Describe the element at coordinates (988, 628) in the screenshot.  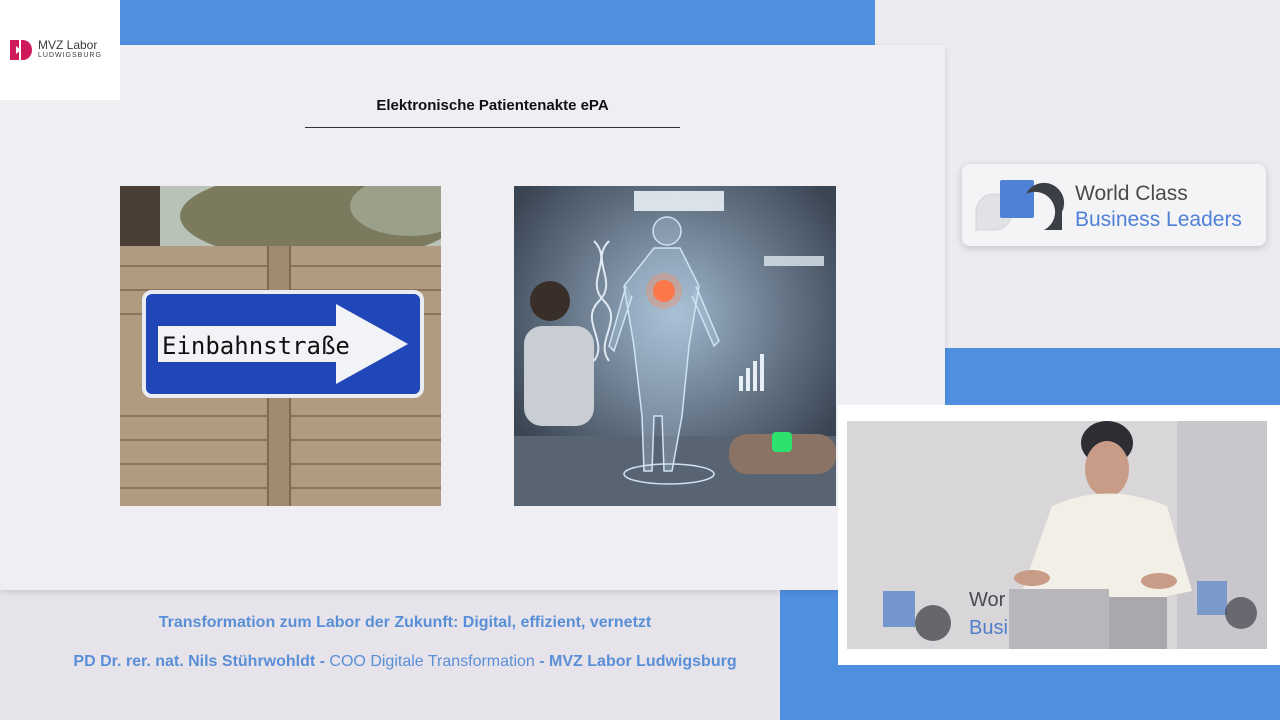
I see `backdrop-text-line2: Busi` at that location.